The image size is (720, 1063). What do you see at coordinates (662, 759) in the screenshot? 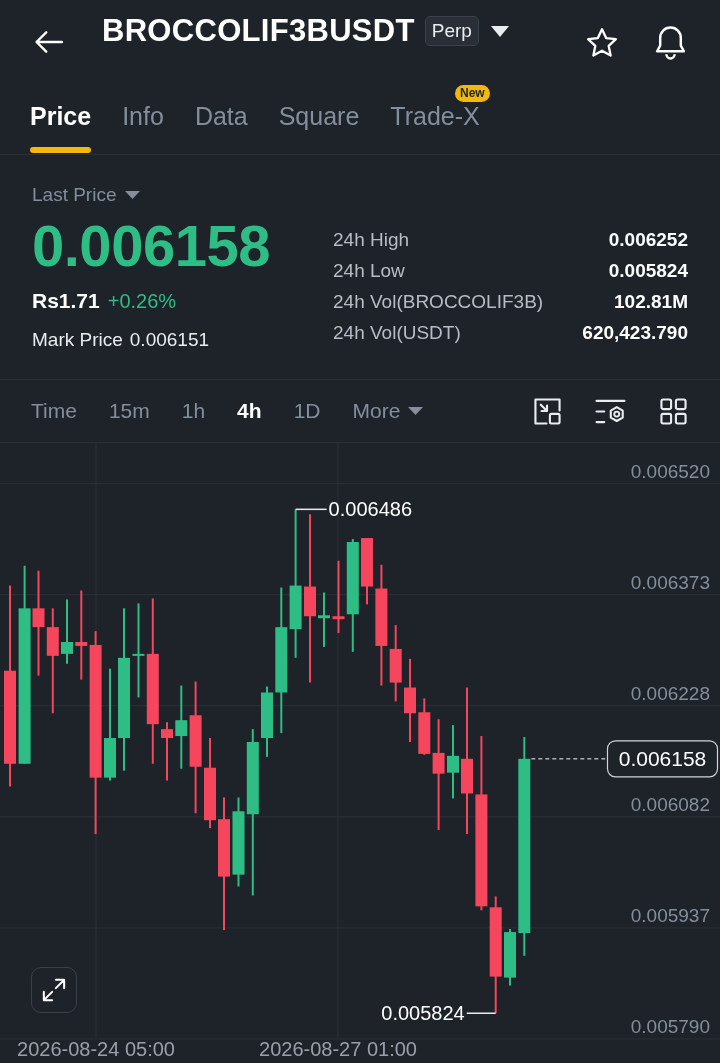
I see `last-price-tag: 0.006158` at bounding box center [662, 759].